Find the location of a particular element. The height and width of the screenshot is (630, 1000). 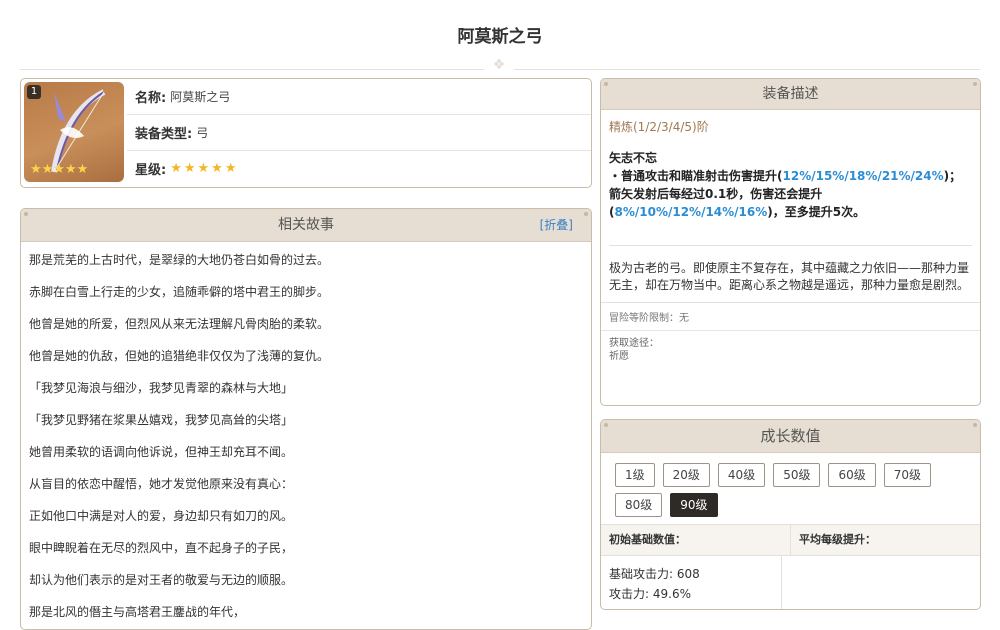

thumb-stars: ★★★★★ is located at coordinates (59, 169).